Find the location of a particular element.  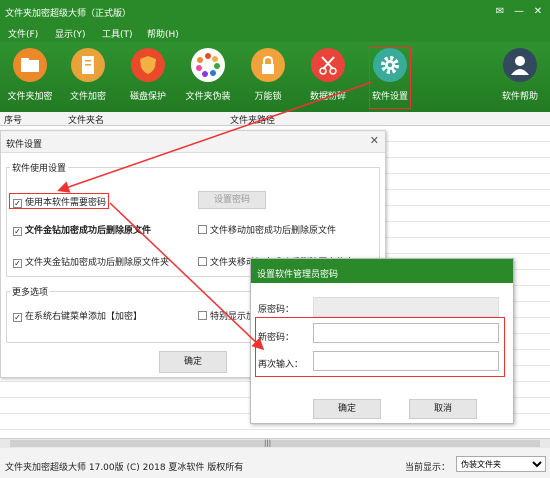

option-file-move-delete: 文件移动加密成功后删除原文件 is located at coordinates (267, 229).